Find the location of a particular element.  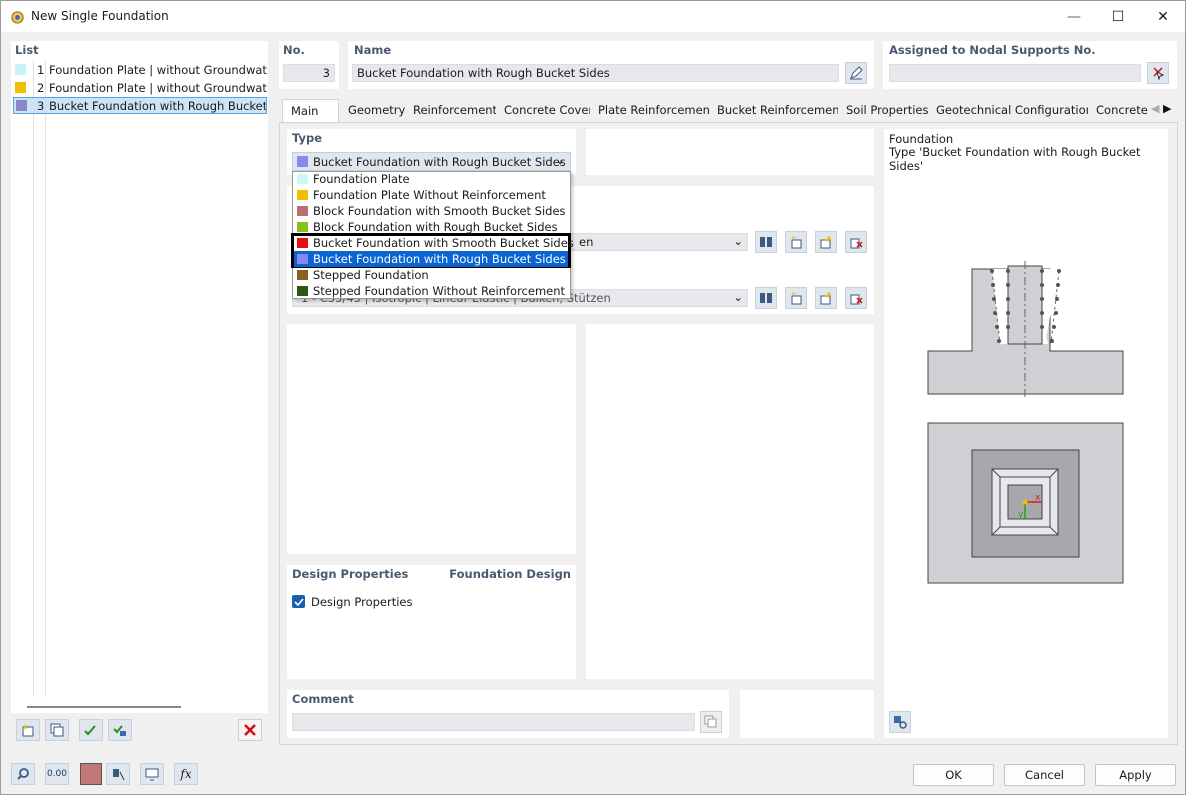

foundation-design-label: Foundation Design is located at coordinates (510, 574).